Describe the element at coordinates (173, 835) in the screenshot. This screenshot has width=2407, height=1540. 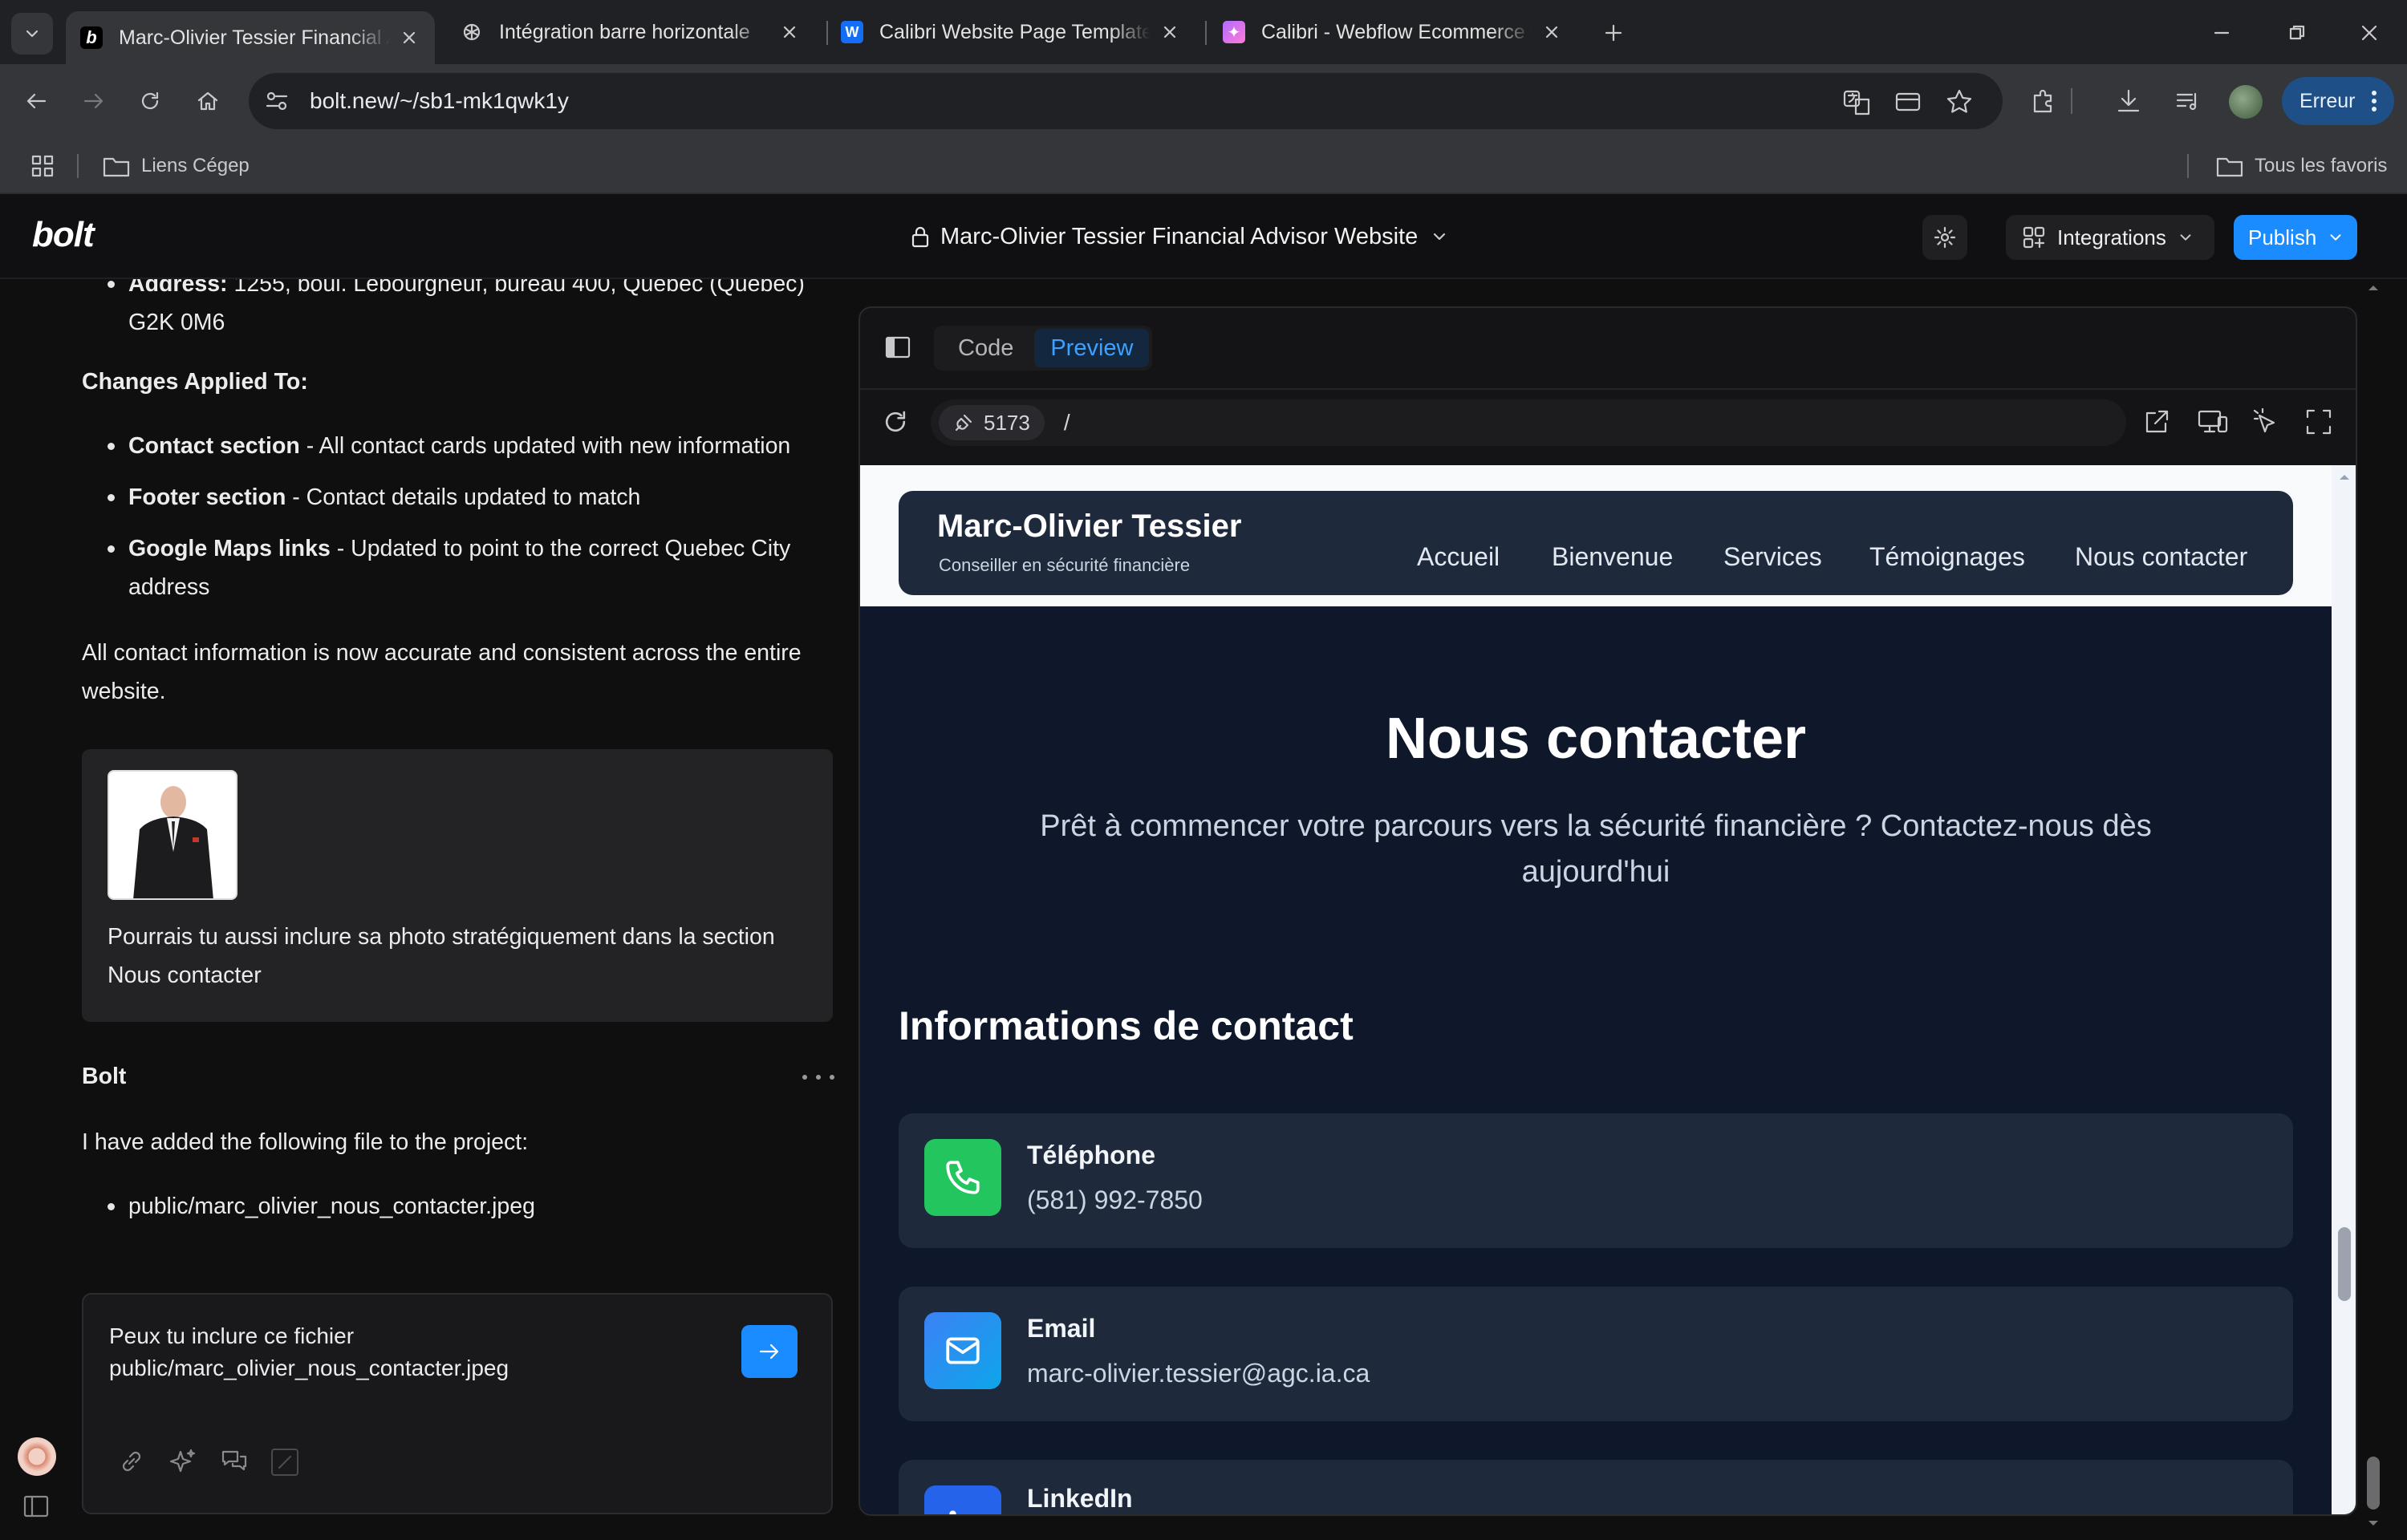
I see `attached-photo-thumbnail` at that location.